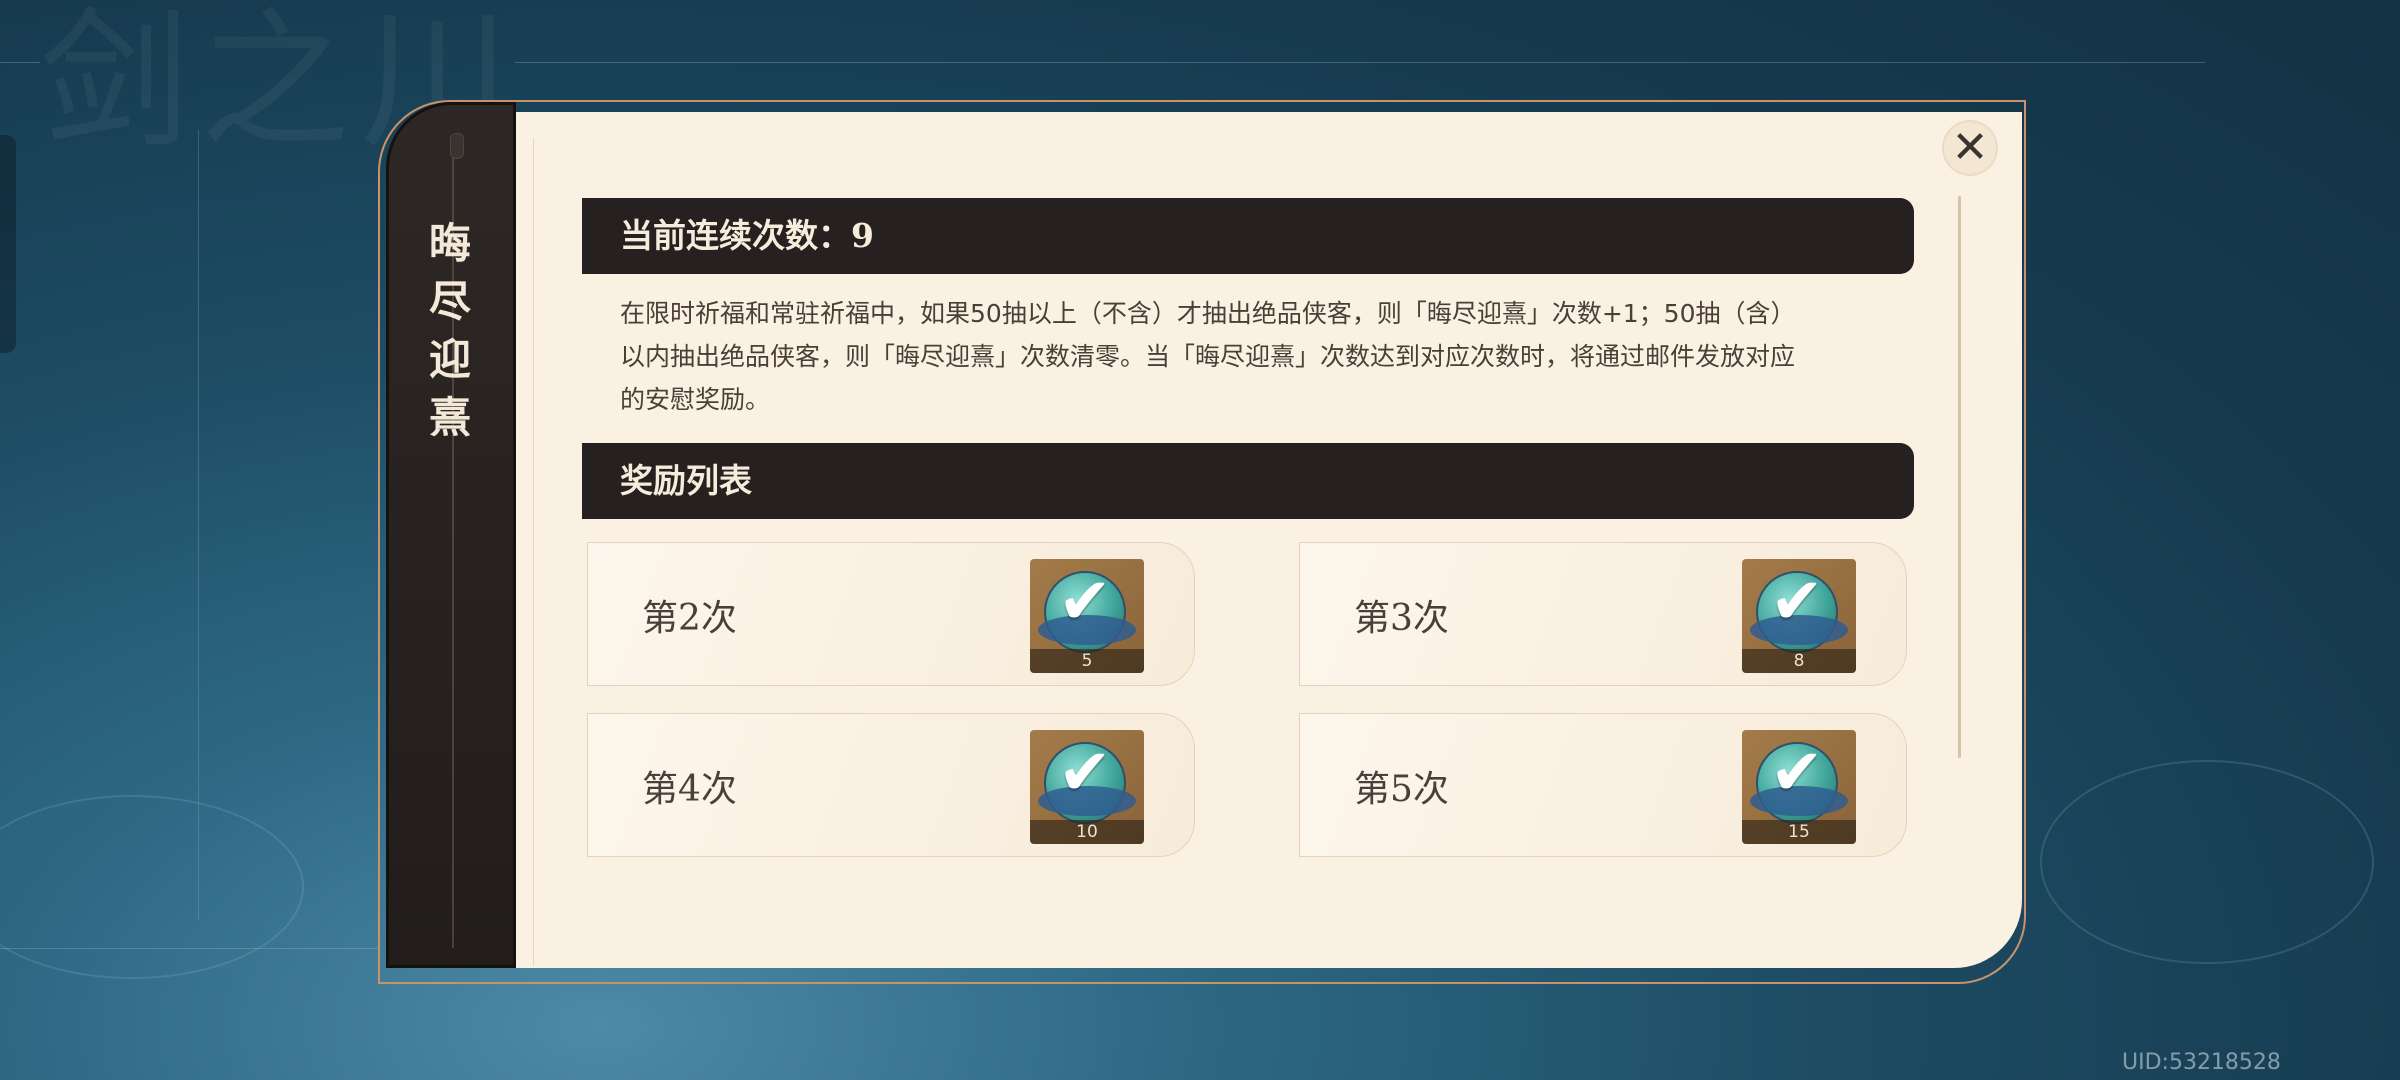 This screenshot has width=2400, height=1080. Describe the element at coordinates (686, 480) in the screenshot. I see `reward-list-title: 奖励列表` at that location.